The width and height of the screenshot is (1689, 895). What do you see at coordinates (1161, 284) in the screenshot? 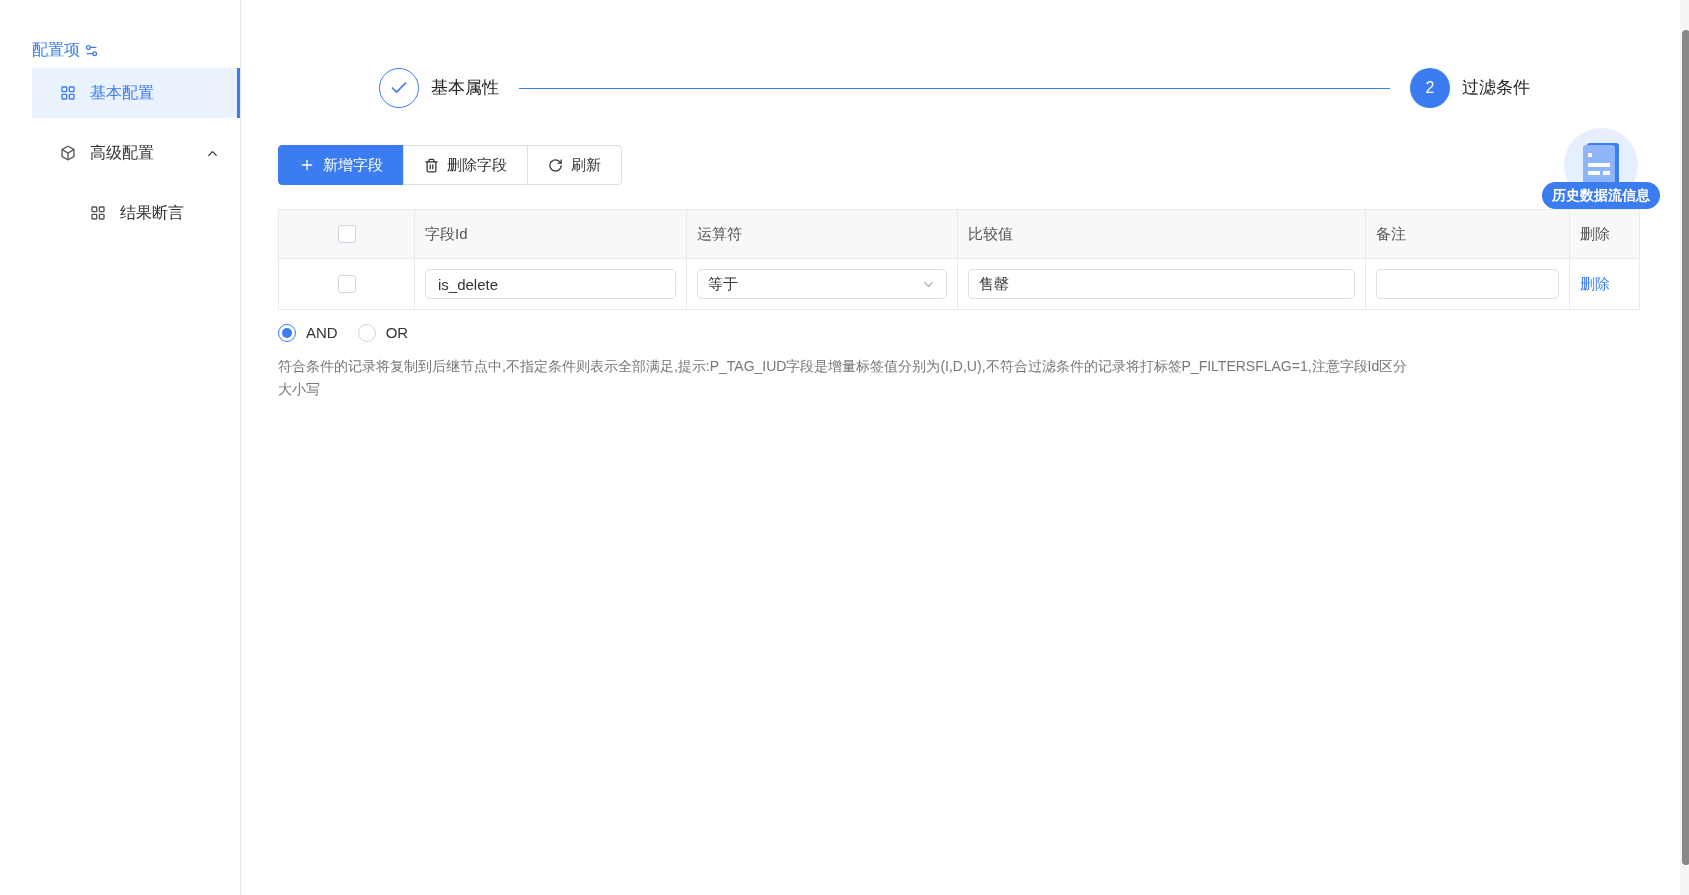
I see `value-input: 售罄` at bounding box center [1161, 284].